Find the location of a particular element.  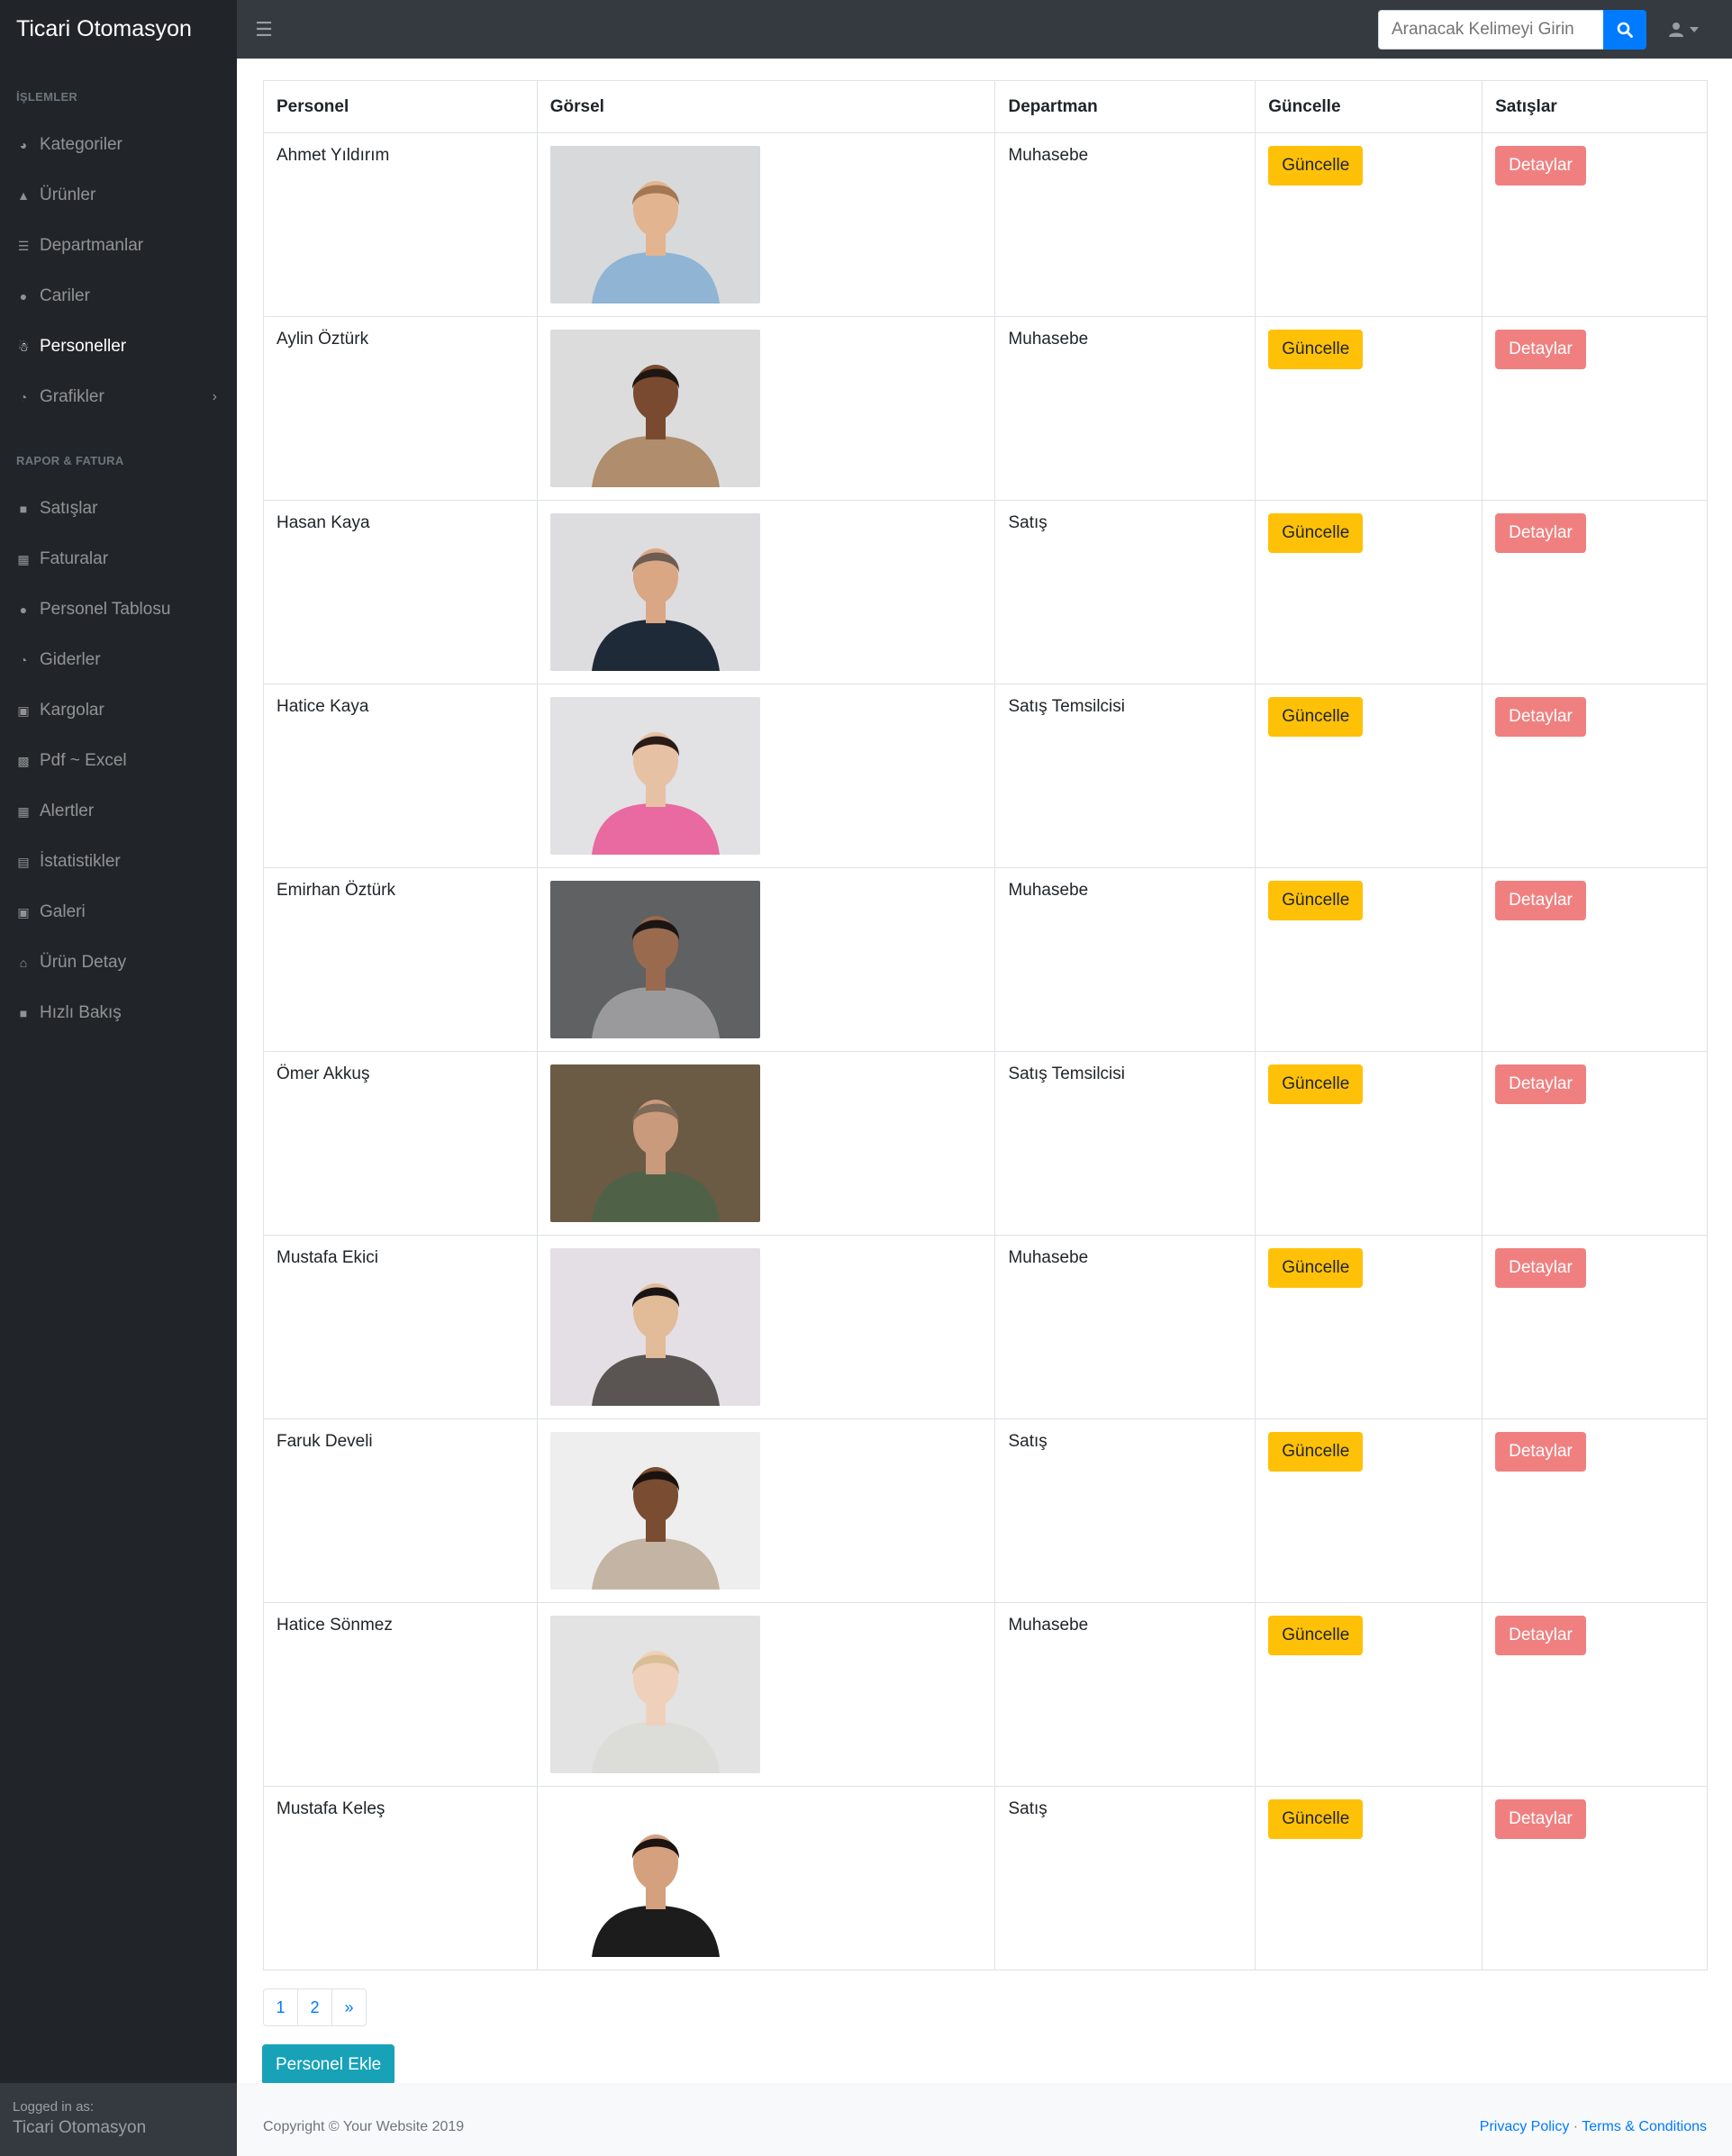

sidebar-item-personel-tablosu: ● Personel Tablosu is located at coordinates (118, 610).